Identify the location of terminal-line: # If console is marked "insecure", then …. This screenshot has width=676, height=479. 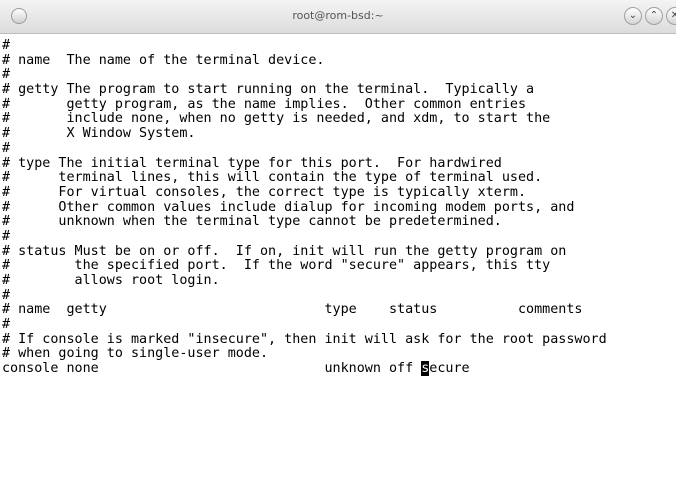
(304, 339).